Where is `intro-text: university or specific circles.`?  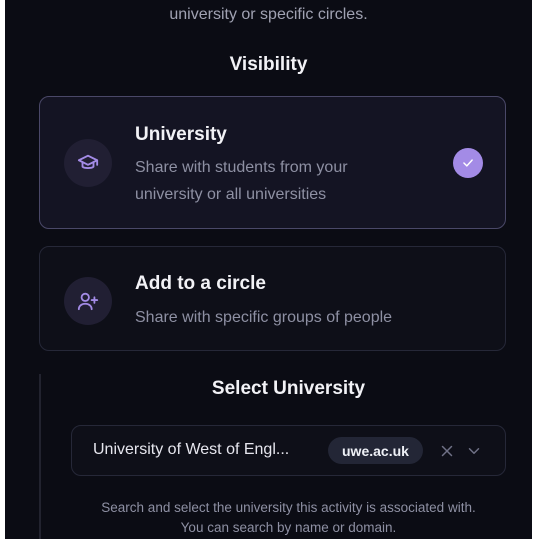 intro-text: university or specific circles. is located at coordinates (268, 14).